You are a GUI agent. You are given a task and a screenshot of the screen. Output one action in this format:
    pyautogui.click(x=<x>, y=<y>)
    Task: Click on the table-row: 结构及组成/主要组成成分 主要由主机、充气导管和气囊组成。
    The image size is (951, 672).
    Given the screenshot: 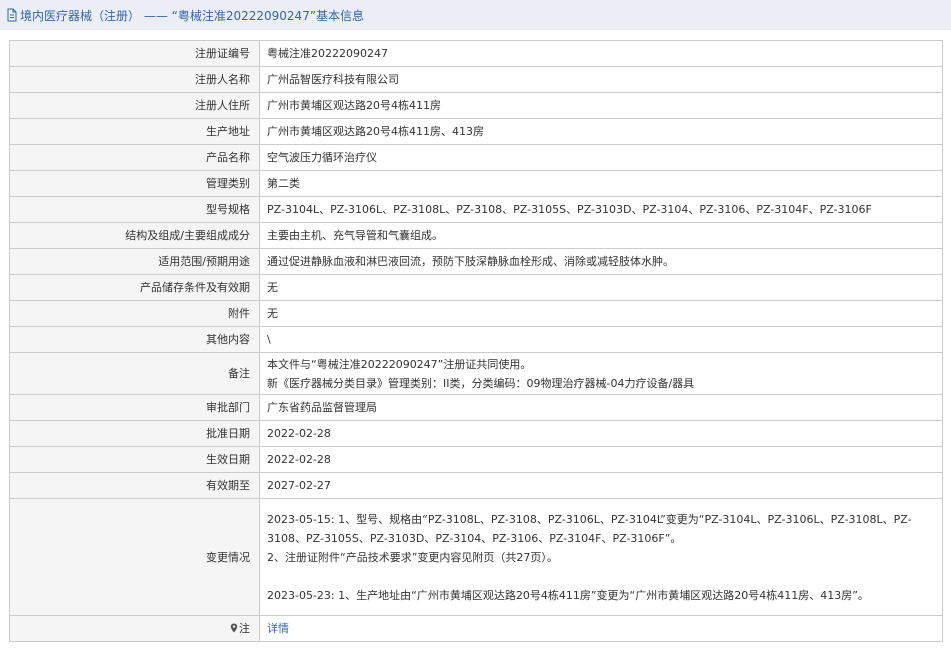 What is the action you would take?
    pyautogui.click(x=476, y=235)
    